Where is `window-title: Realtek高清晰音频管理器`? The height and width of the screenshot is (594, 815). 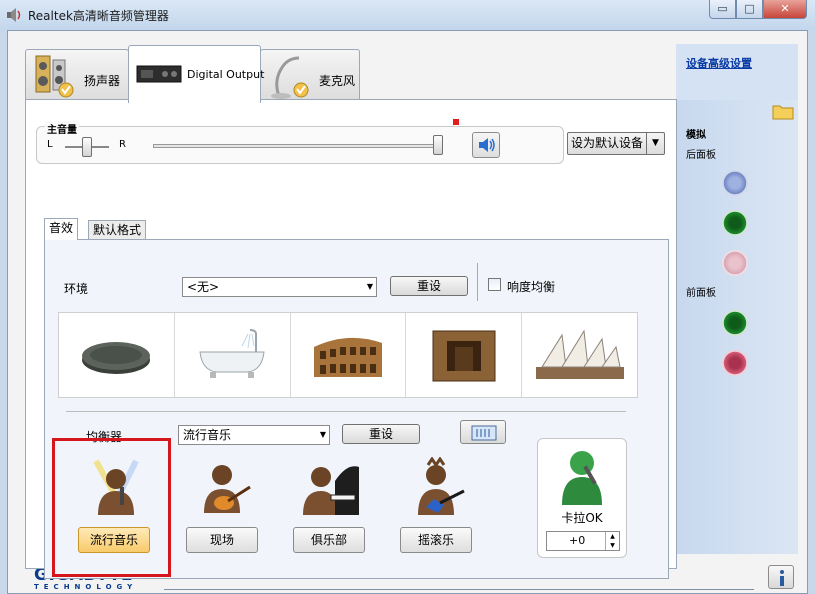 window-title: Realtek高清晰音频管理器 is located at coordinates (98, 16).